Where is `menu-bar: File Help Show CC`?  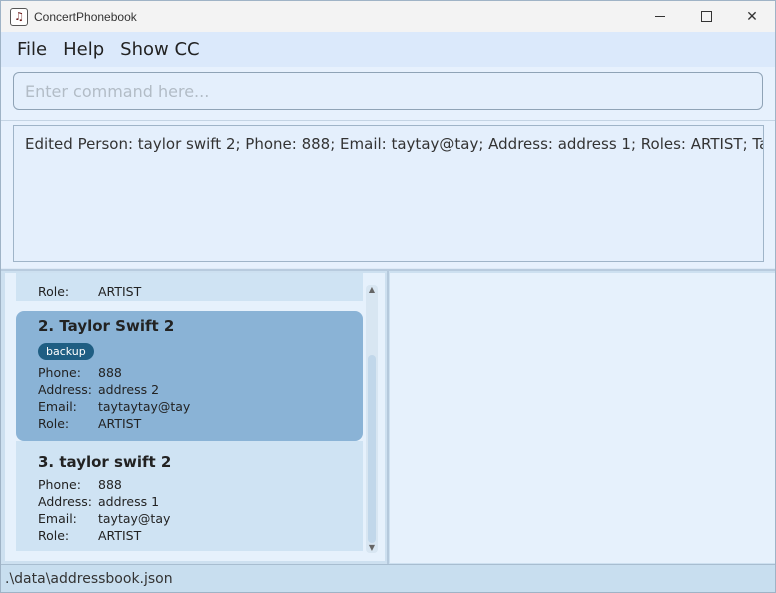
menu-bar: File Help Show CC is located at coordinates (388, 50).